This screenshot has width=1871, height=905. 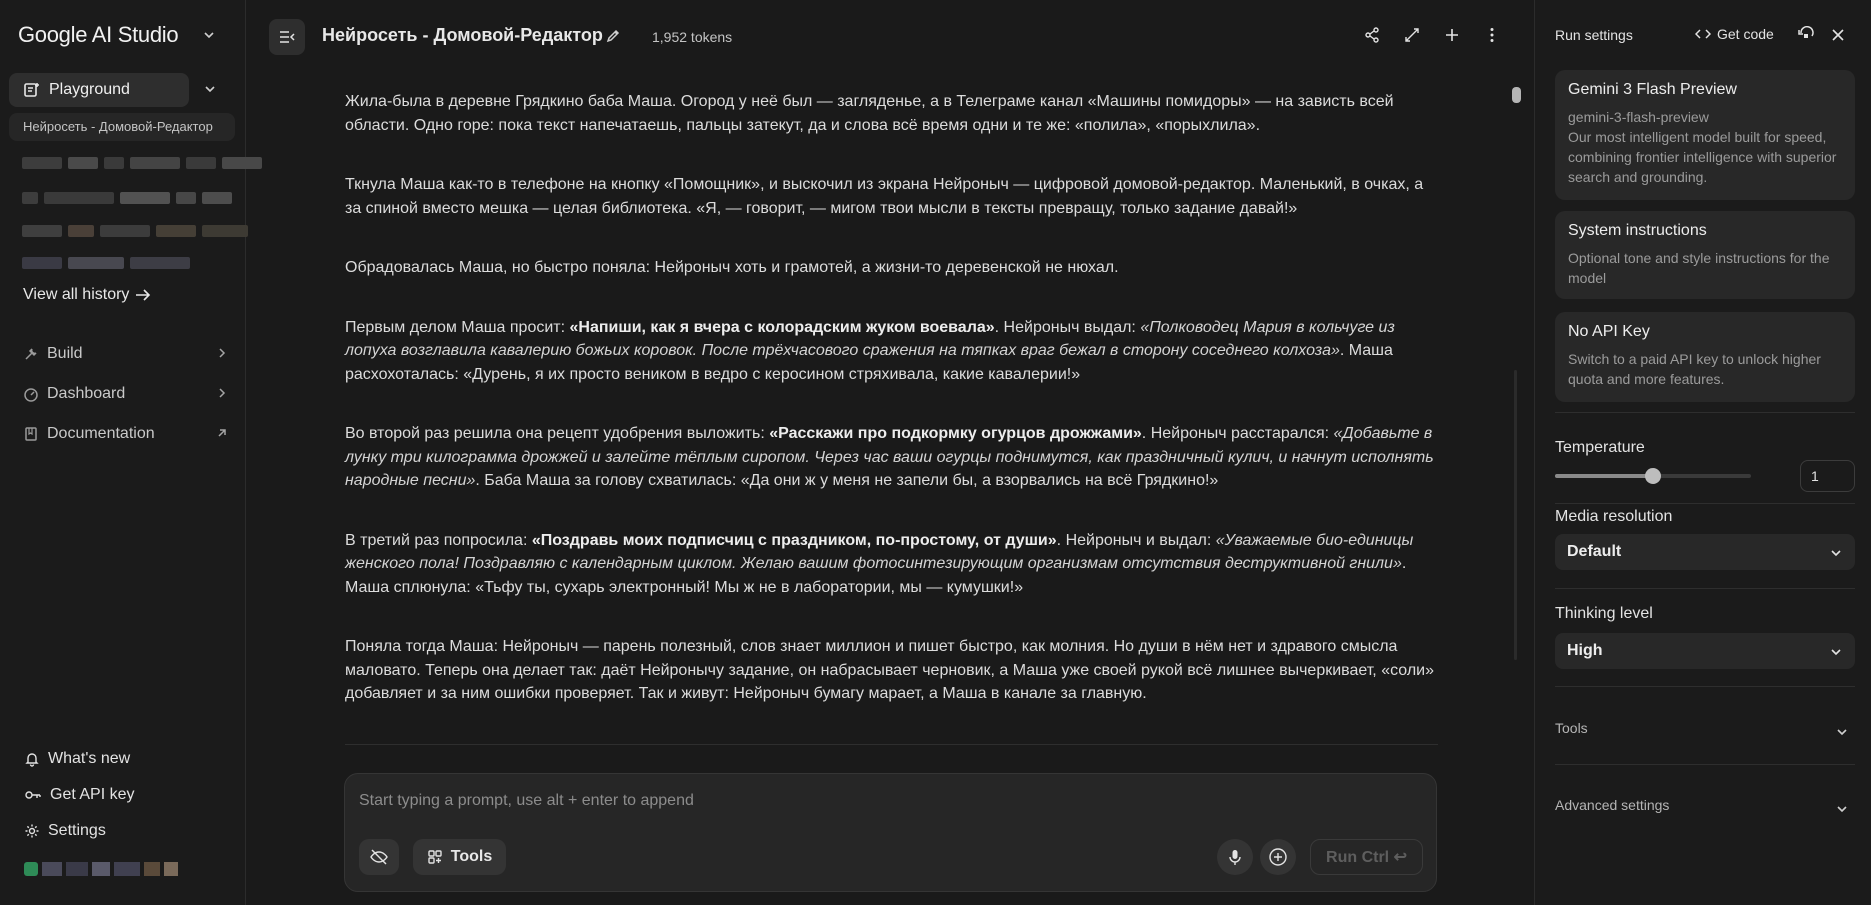 I want to click on scrollbar-thumb, so click(x=1516, y=95).